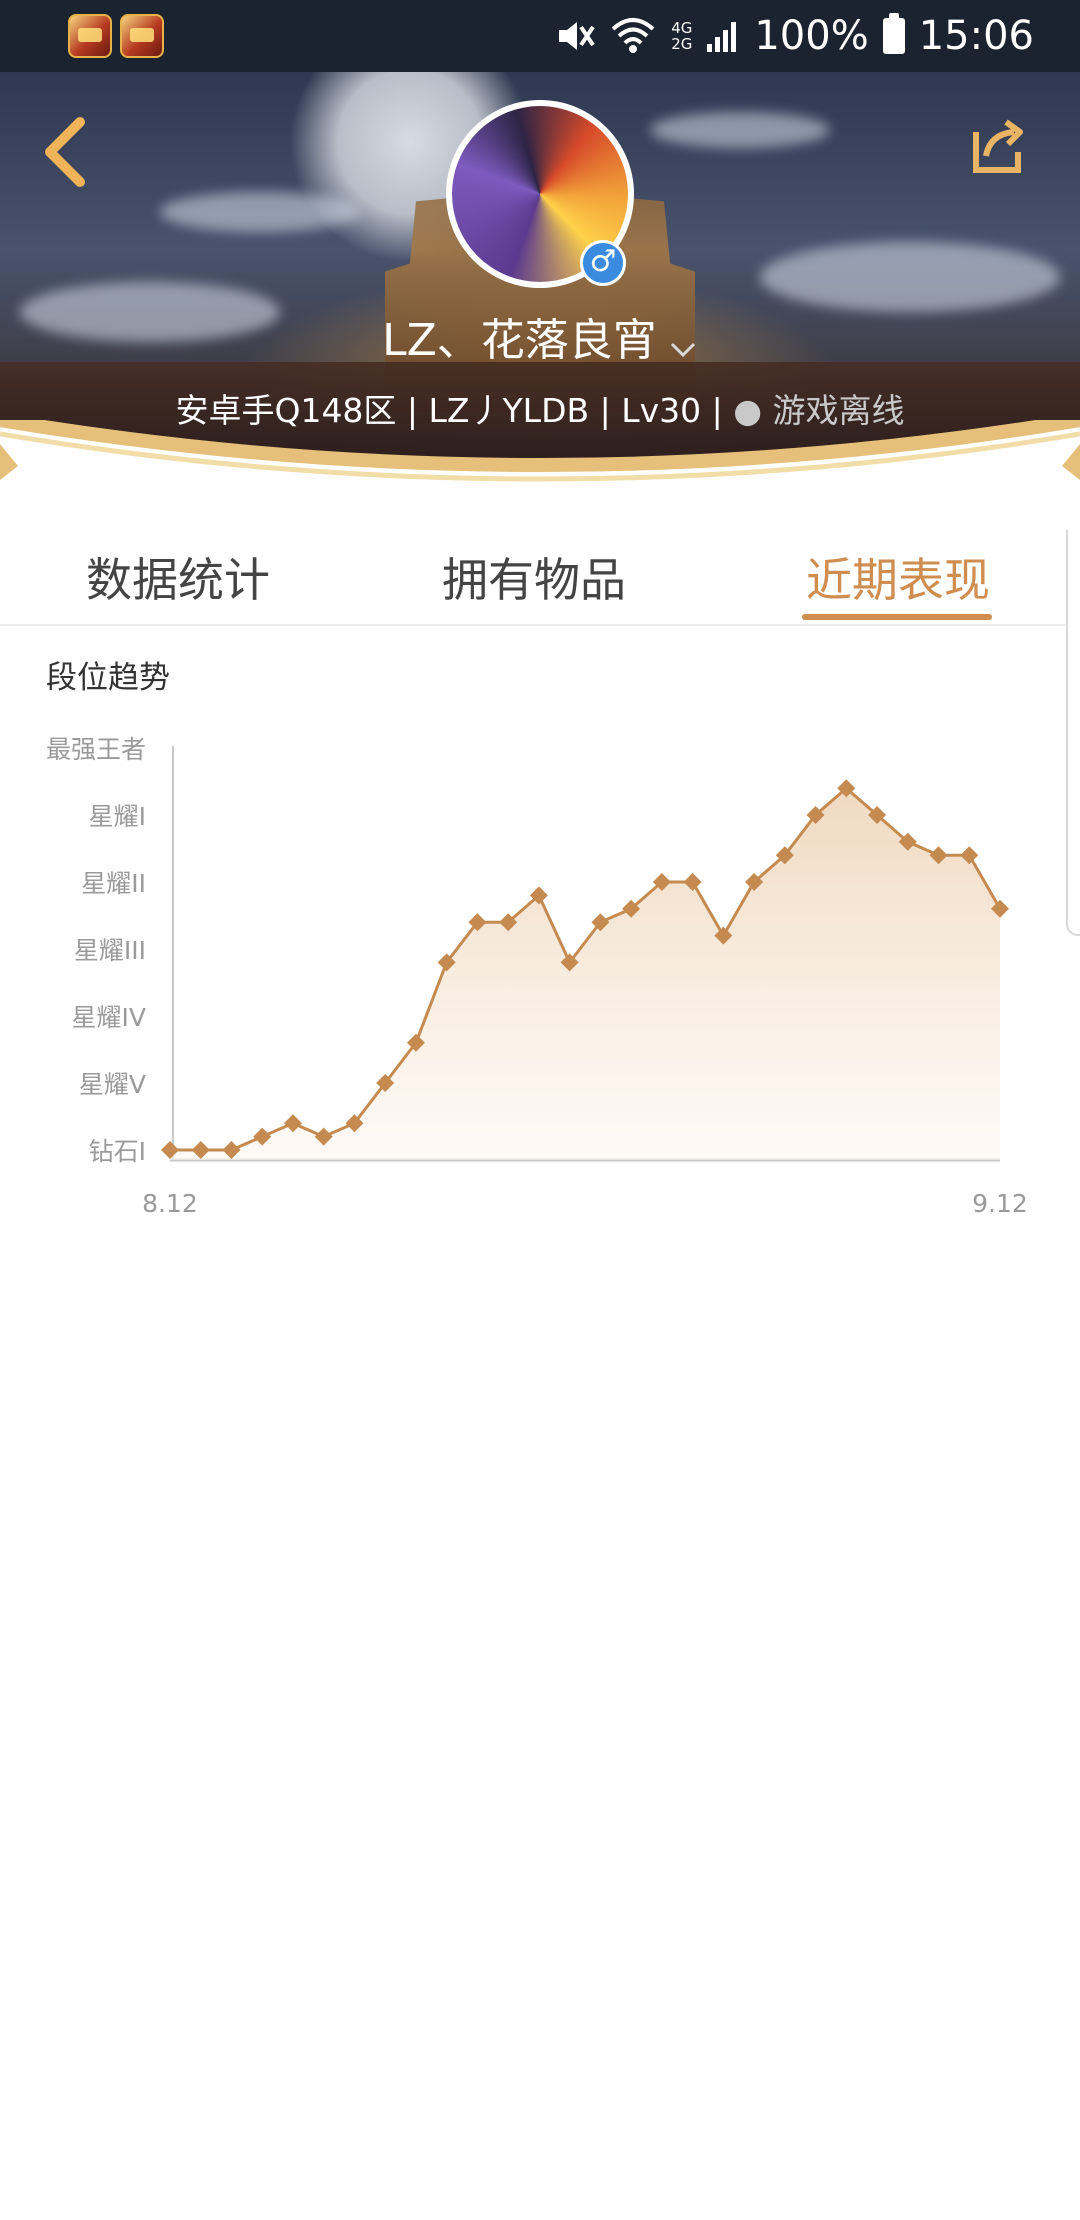 The image size is (1080, 2220). I want to click on y-tick-label: 星耀I, so click(117, 816).